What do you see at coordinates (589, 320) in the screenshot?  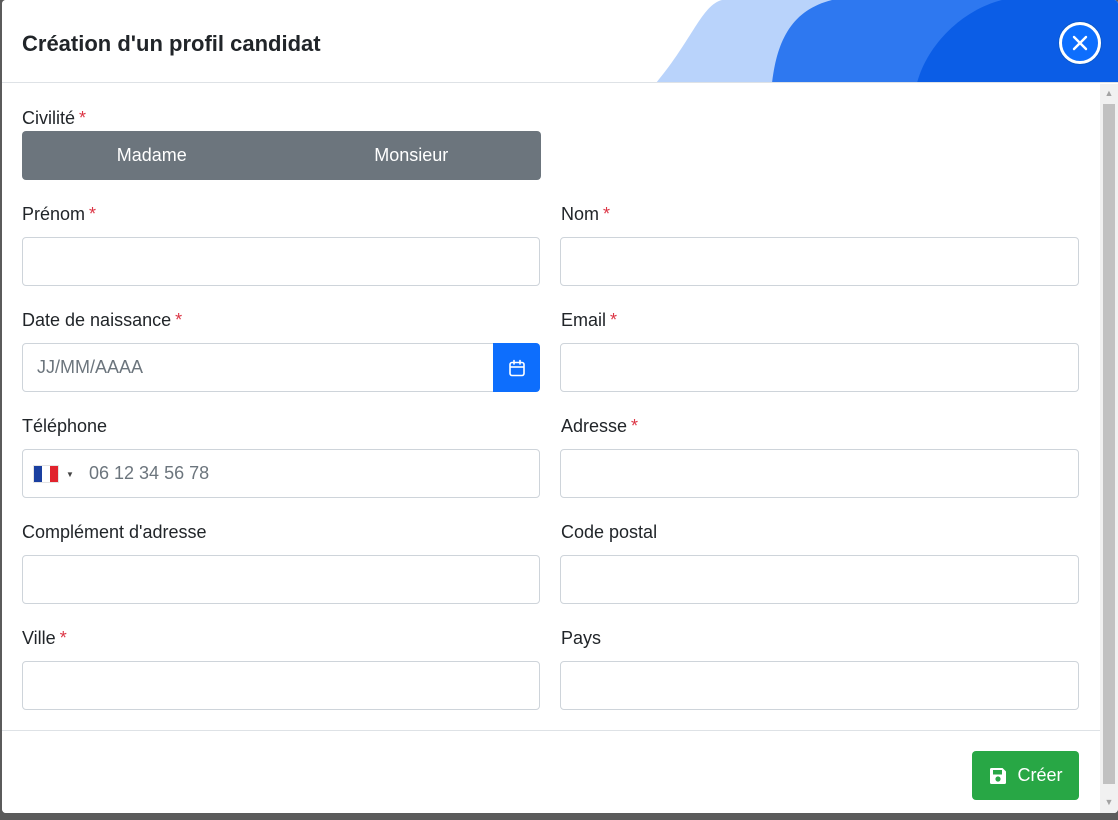 I see `email-label: Email *` at bounding box center [589, 320].